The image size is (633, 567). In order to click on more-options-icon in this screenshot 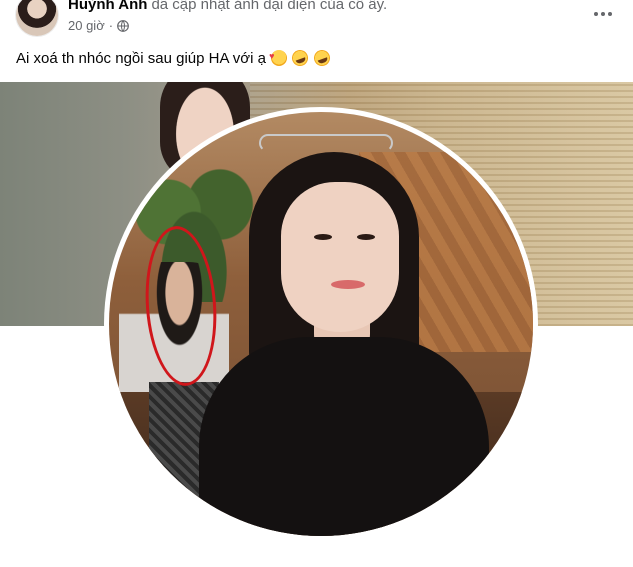, I will do `click(603, 14)`.